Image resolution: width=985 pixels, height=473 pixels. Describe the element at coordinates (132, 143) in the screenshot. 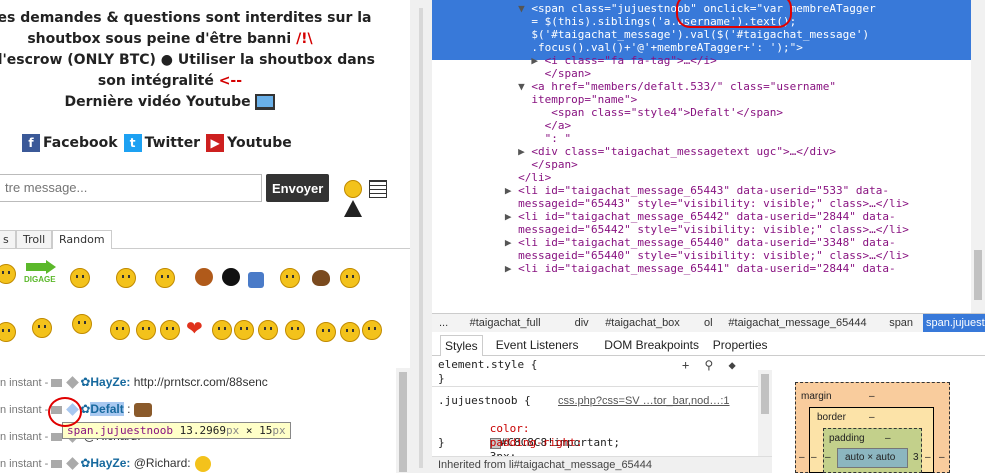

I see `twitter-icon: t` at that location.